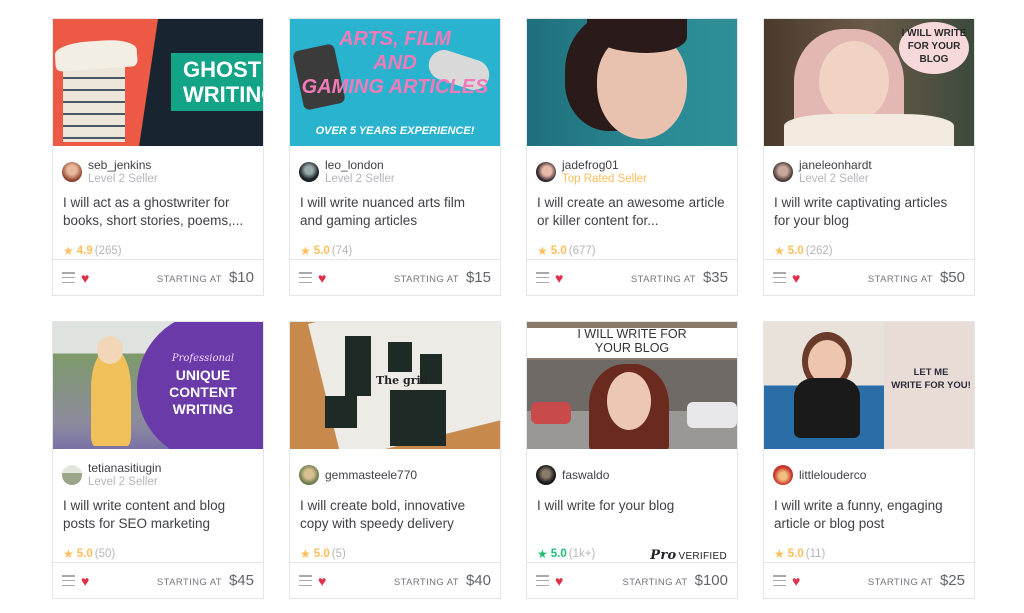 Image resolution: width=1024 pixels, height=613 pixels. I want to click on card-footer: ♥ STARTING AT $25, so click(869, 580).